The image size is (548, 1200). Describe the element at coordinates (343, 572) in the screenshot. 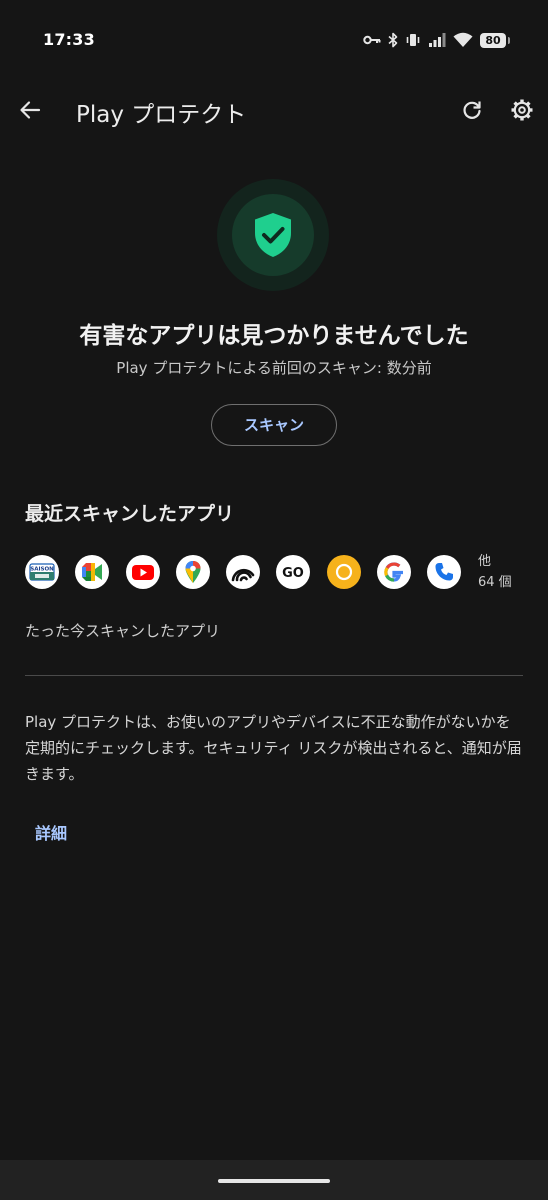

I see `yellow-ring-app-icon` at that location.